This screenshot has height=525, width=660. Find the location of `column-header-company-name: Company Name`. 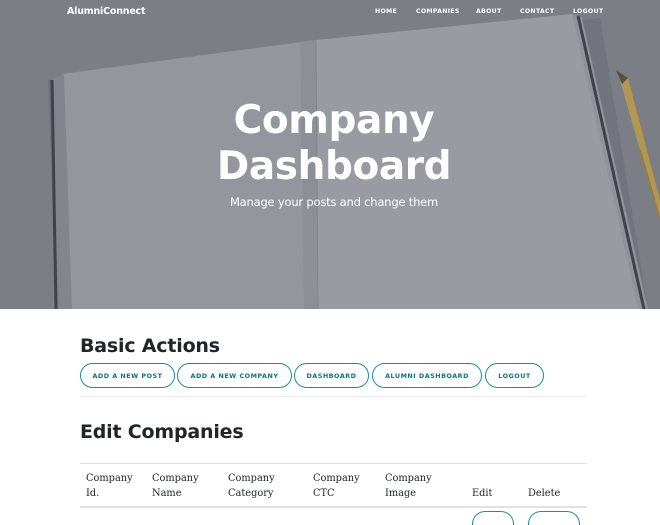

column-header-company-name: Company Name is located at coordinates (175, 486).